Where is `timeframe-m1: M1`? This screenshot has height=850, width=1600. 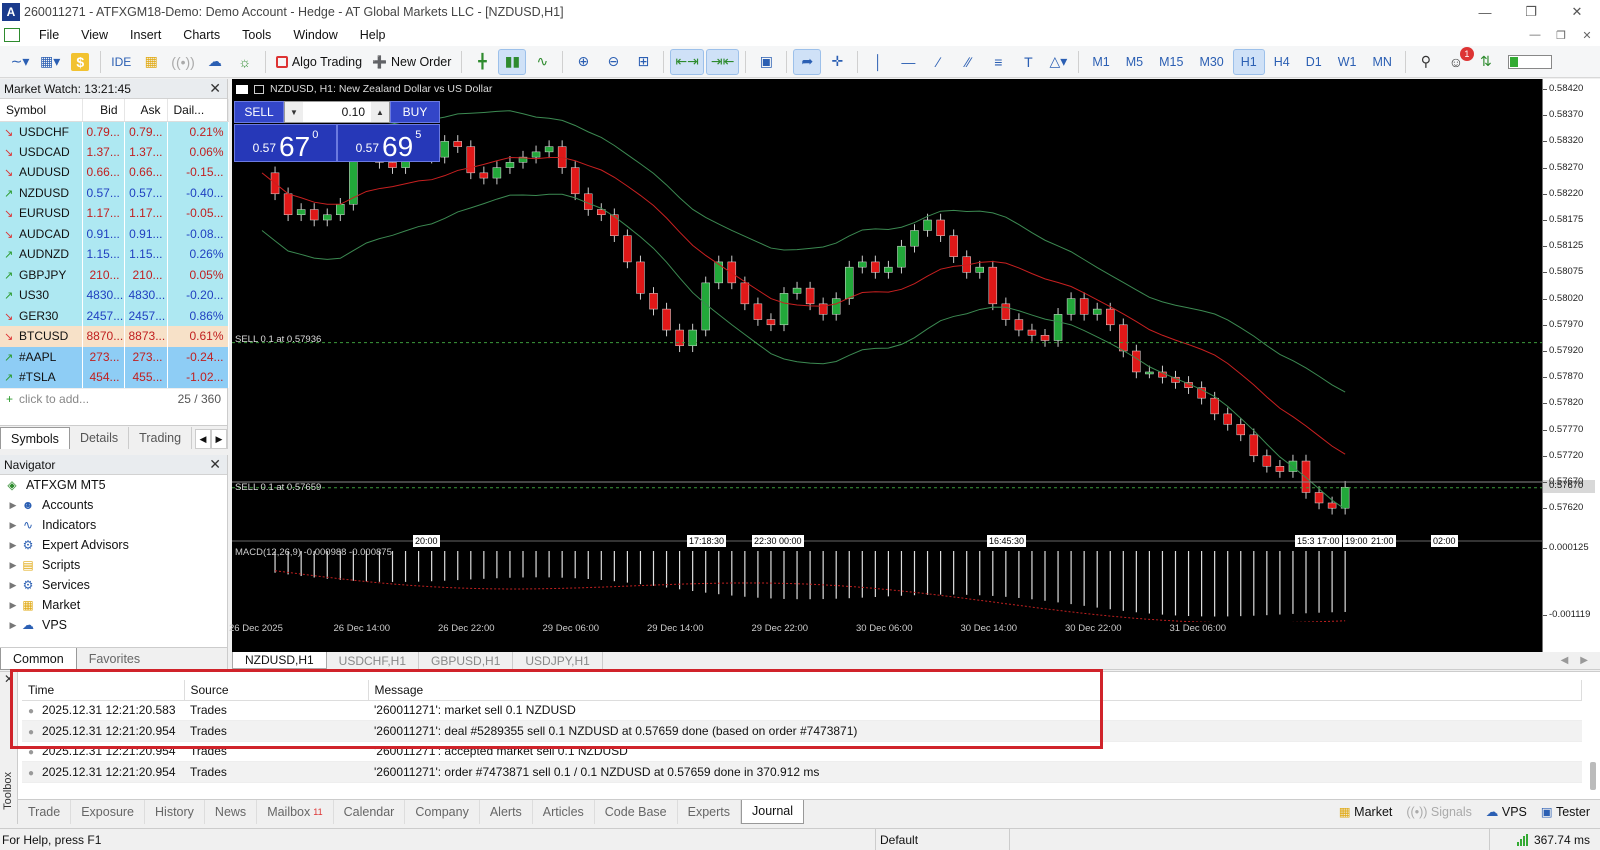
timeframe-m1: M1 is located at coordinates (1100, 62).